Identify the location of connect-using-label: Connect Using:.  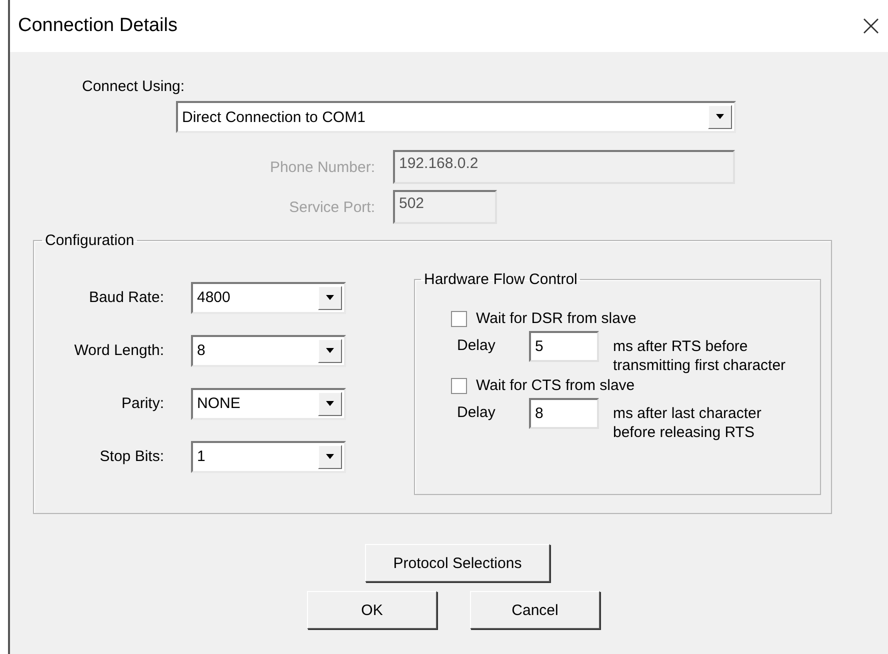
(134, 86).